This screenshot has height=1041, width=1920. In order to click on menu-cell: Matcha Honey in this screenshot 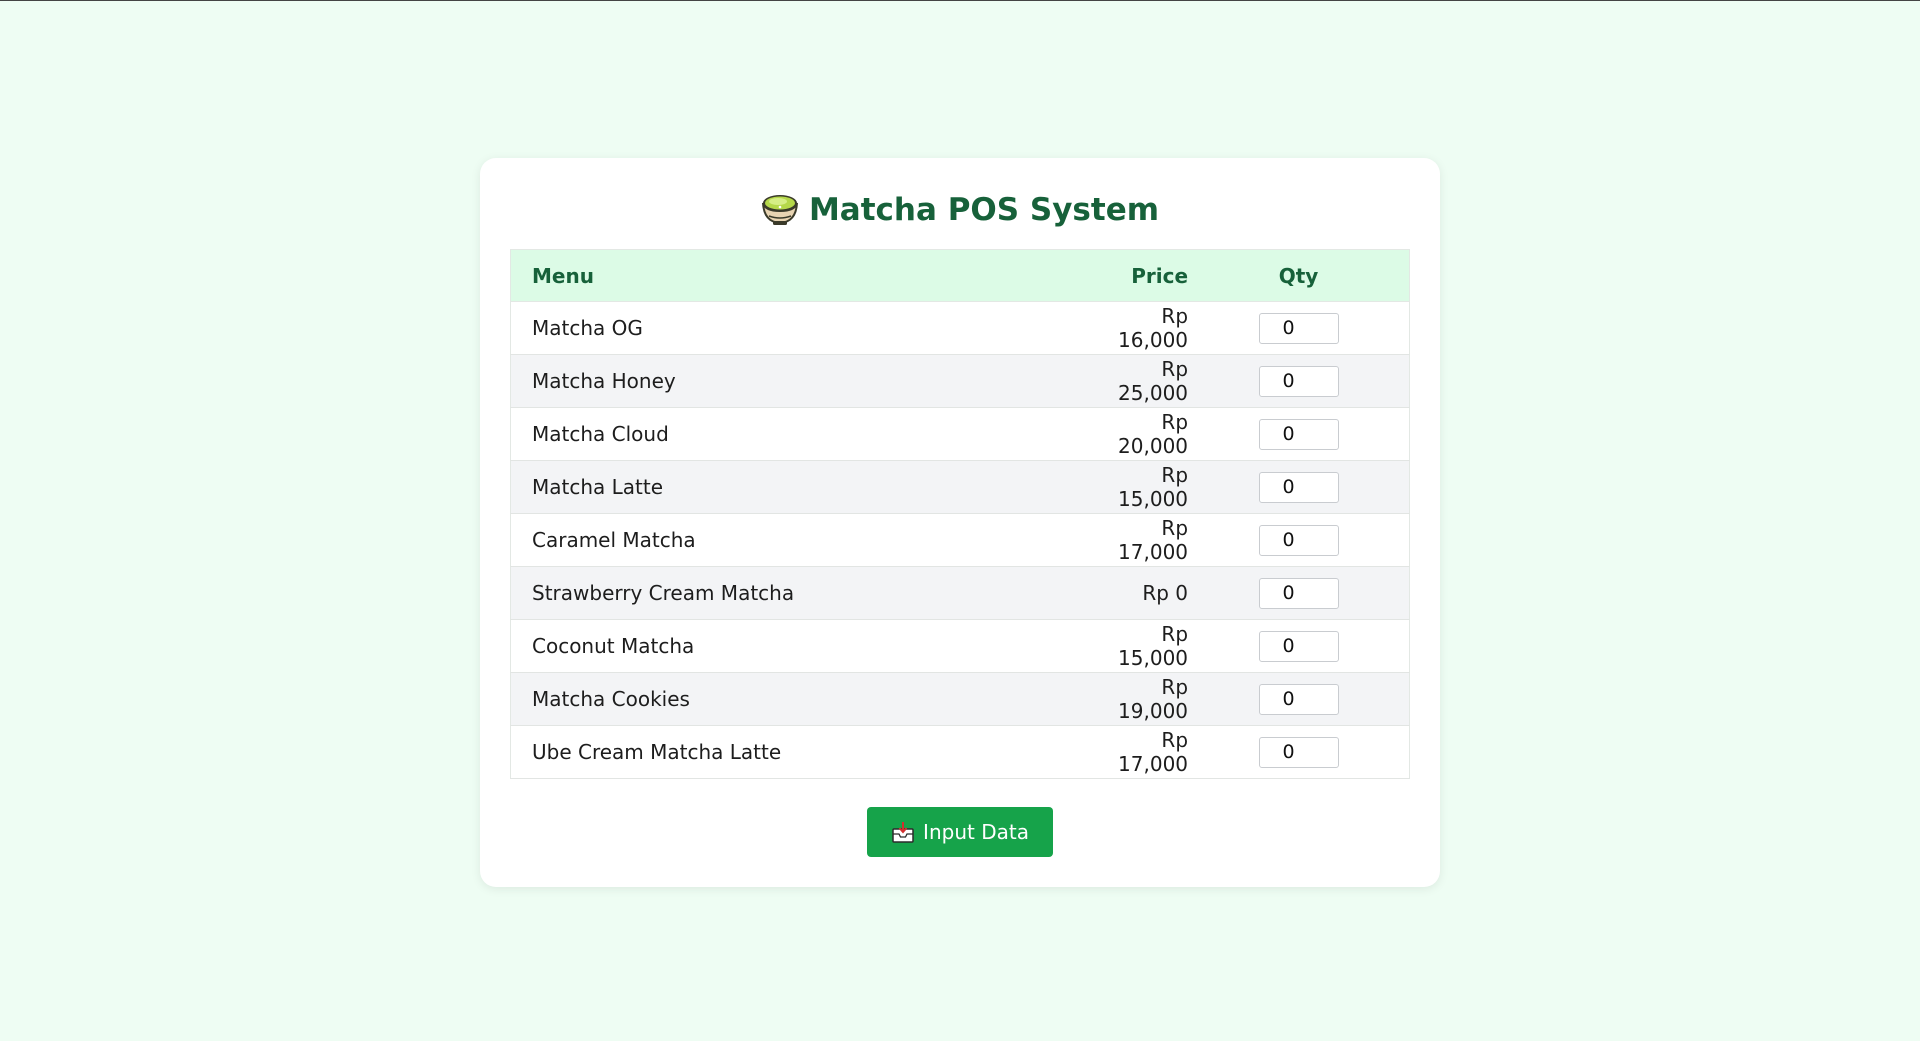, I will do `click(813, 381)`.